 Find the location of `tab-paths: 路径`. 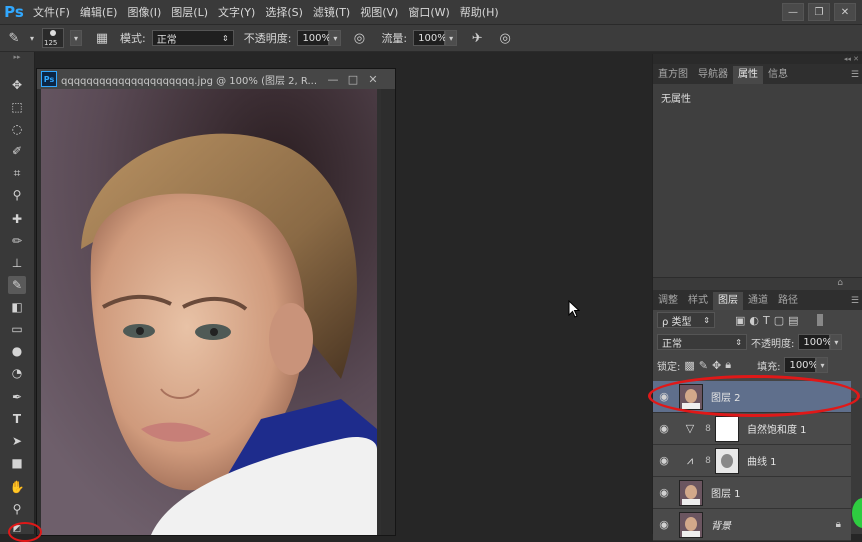

tab-paths: 路径 is located at coordinates (788, 301).